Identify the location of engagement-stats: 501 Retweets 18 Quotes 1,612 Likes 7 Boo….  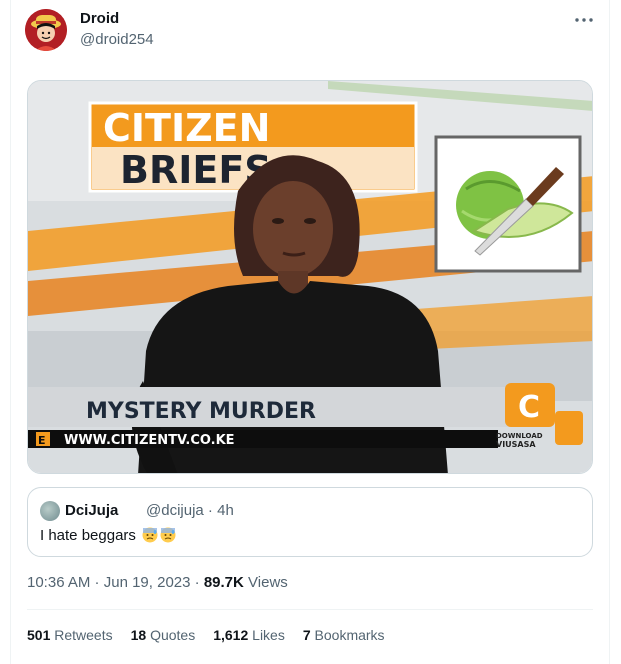
(206, 635).